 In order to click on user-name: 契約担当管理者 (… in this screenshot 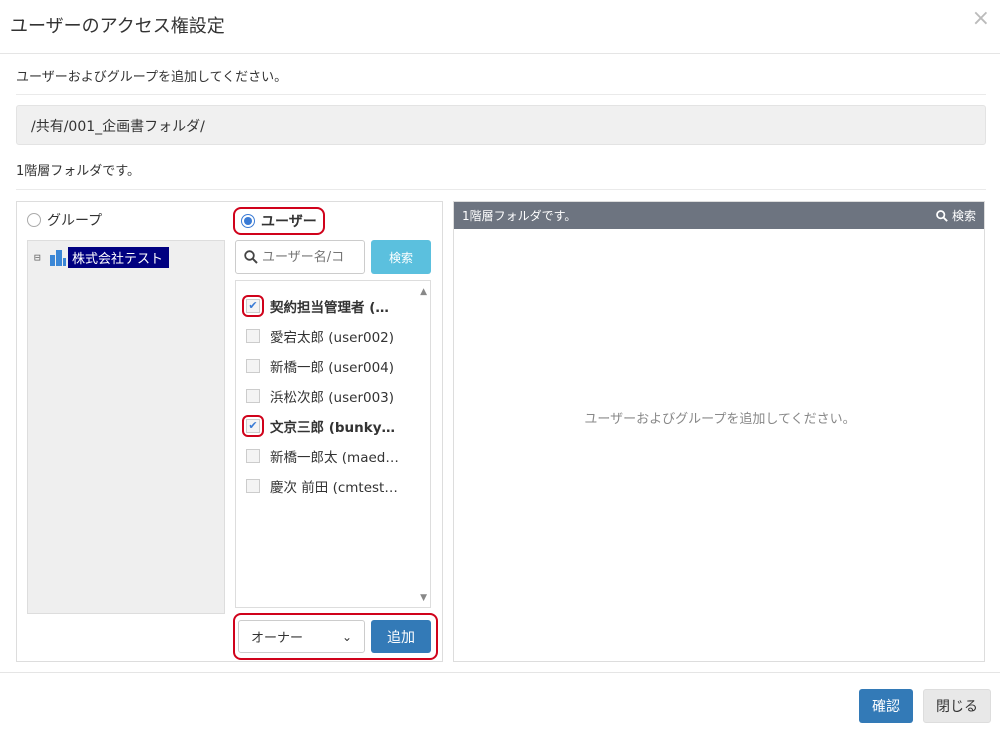, I will do `click(329, 308)`.